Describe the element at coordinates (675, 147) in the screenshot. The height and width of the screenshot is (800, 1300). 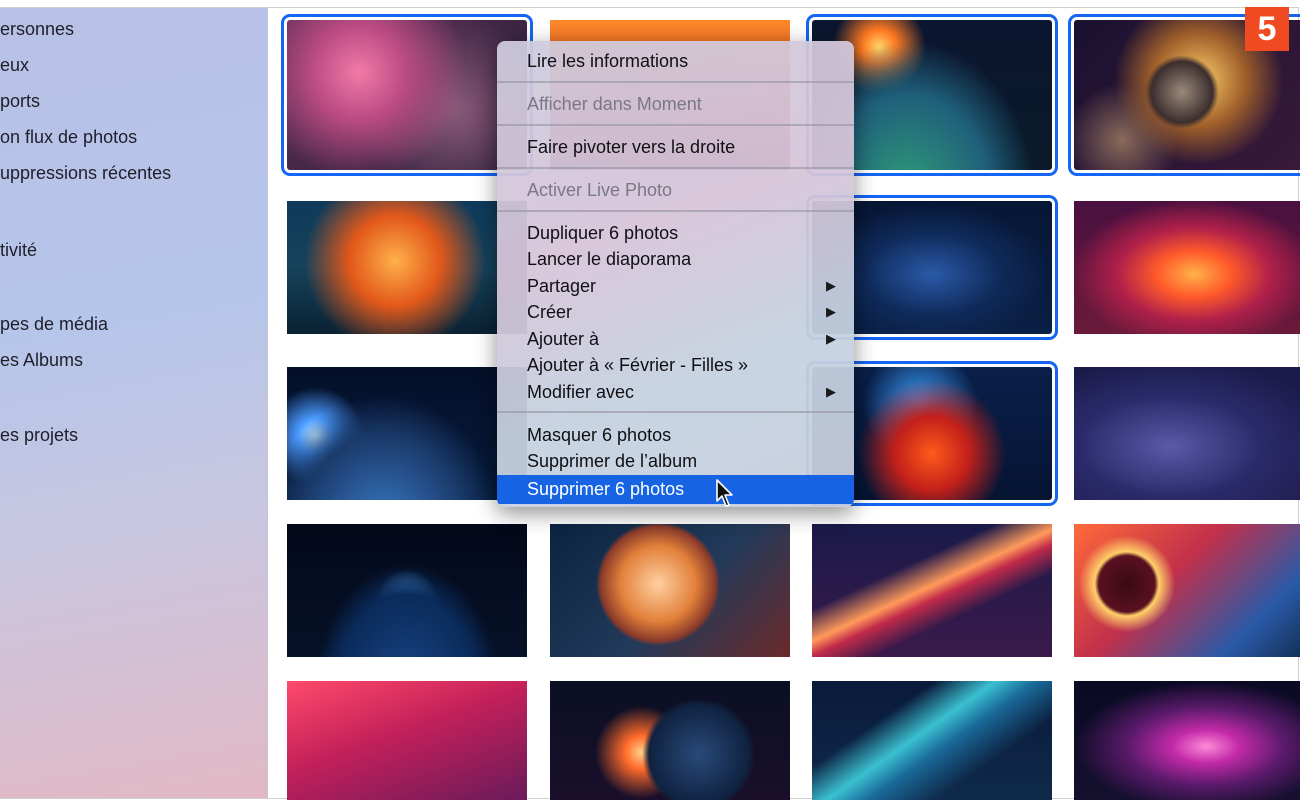
I see `menu-item-faire-pivoter: Faire pivoter vers la droite` at that location.